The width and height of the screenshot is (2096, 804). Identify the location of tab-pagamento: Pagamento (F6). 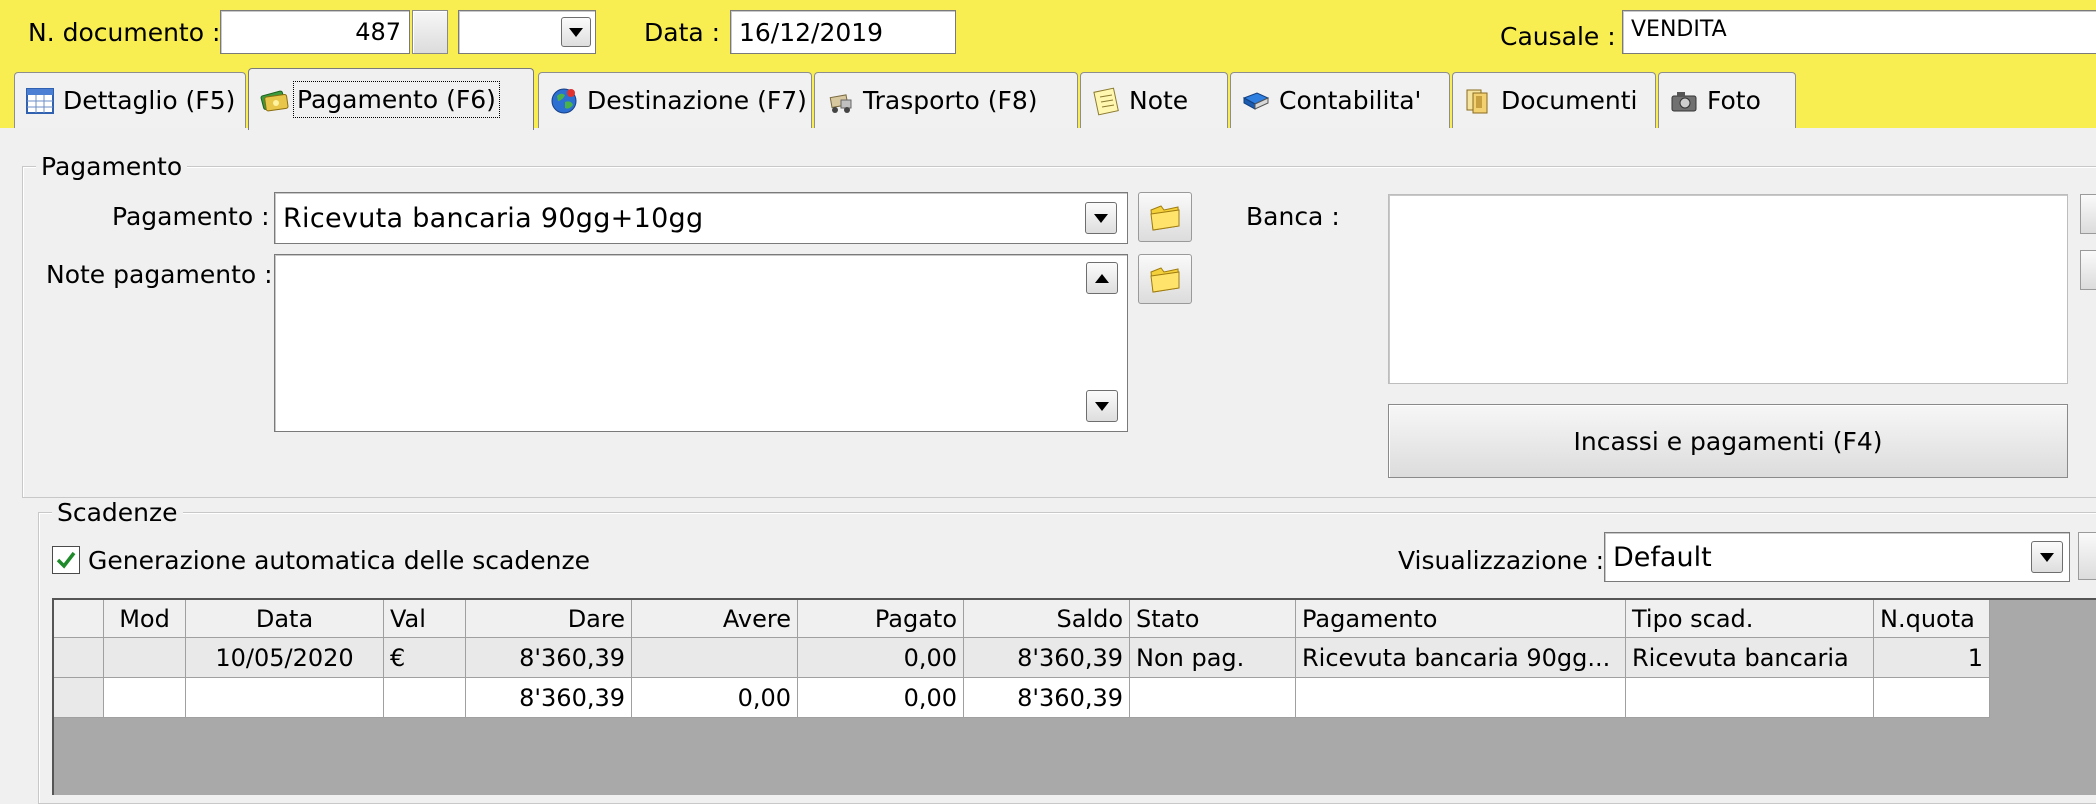
(391, 99).